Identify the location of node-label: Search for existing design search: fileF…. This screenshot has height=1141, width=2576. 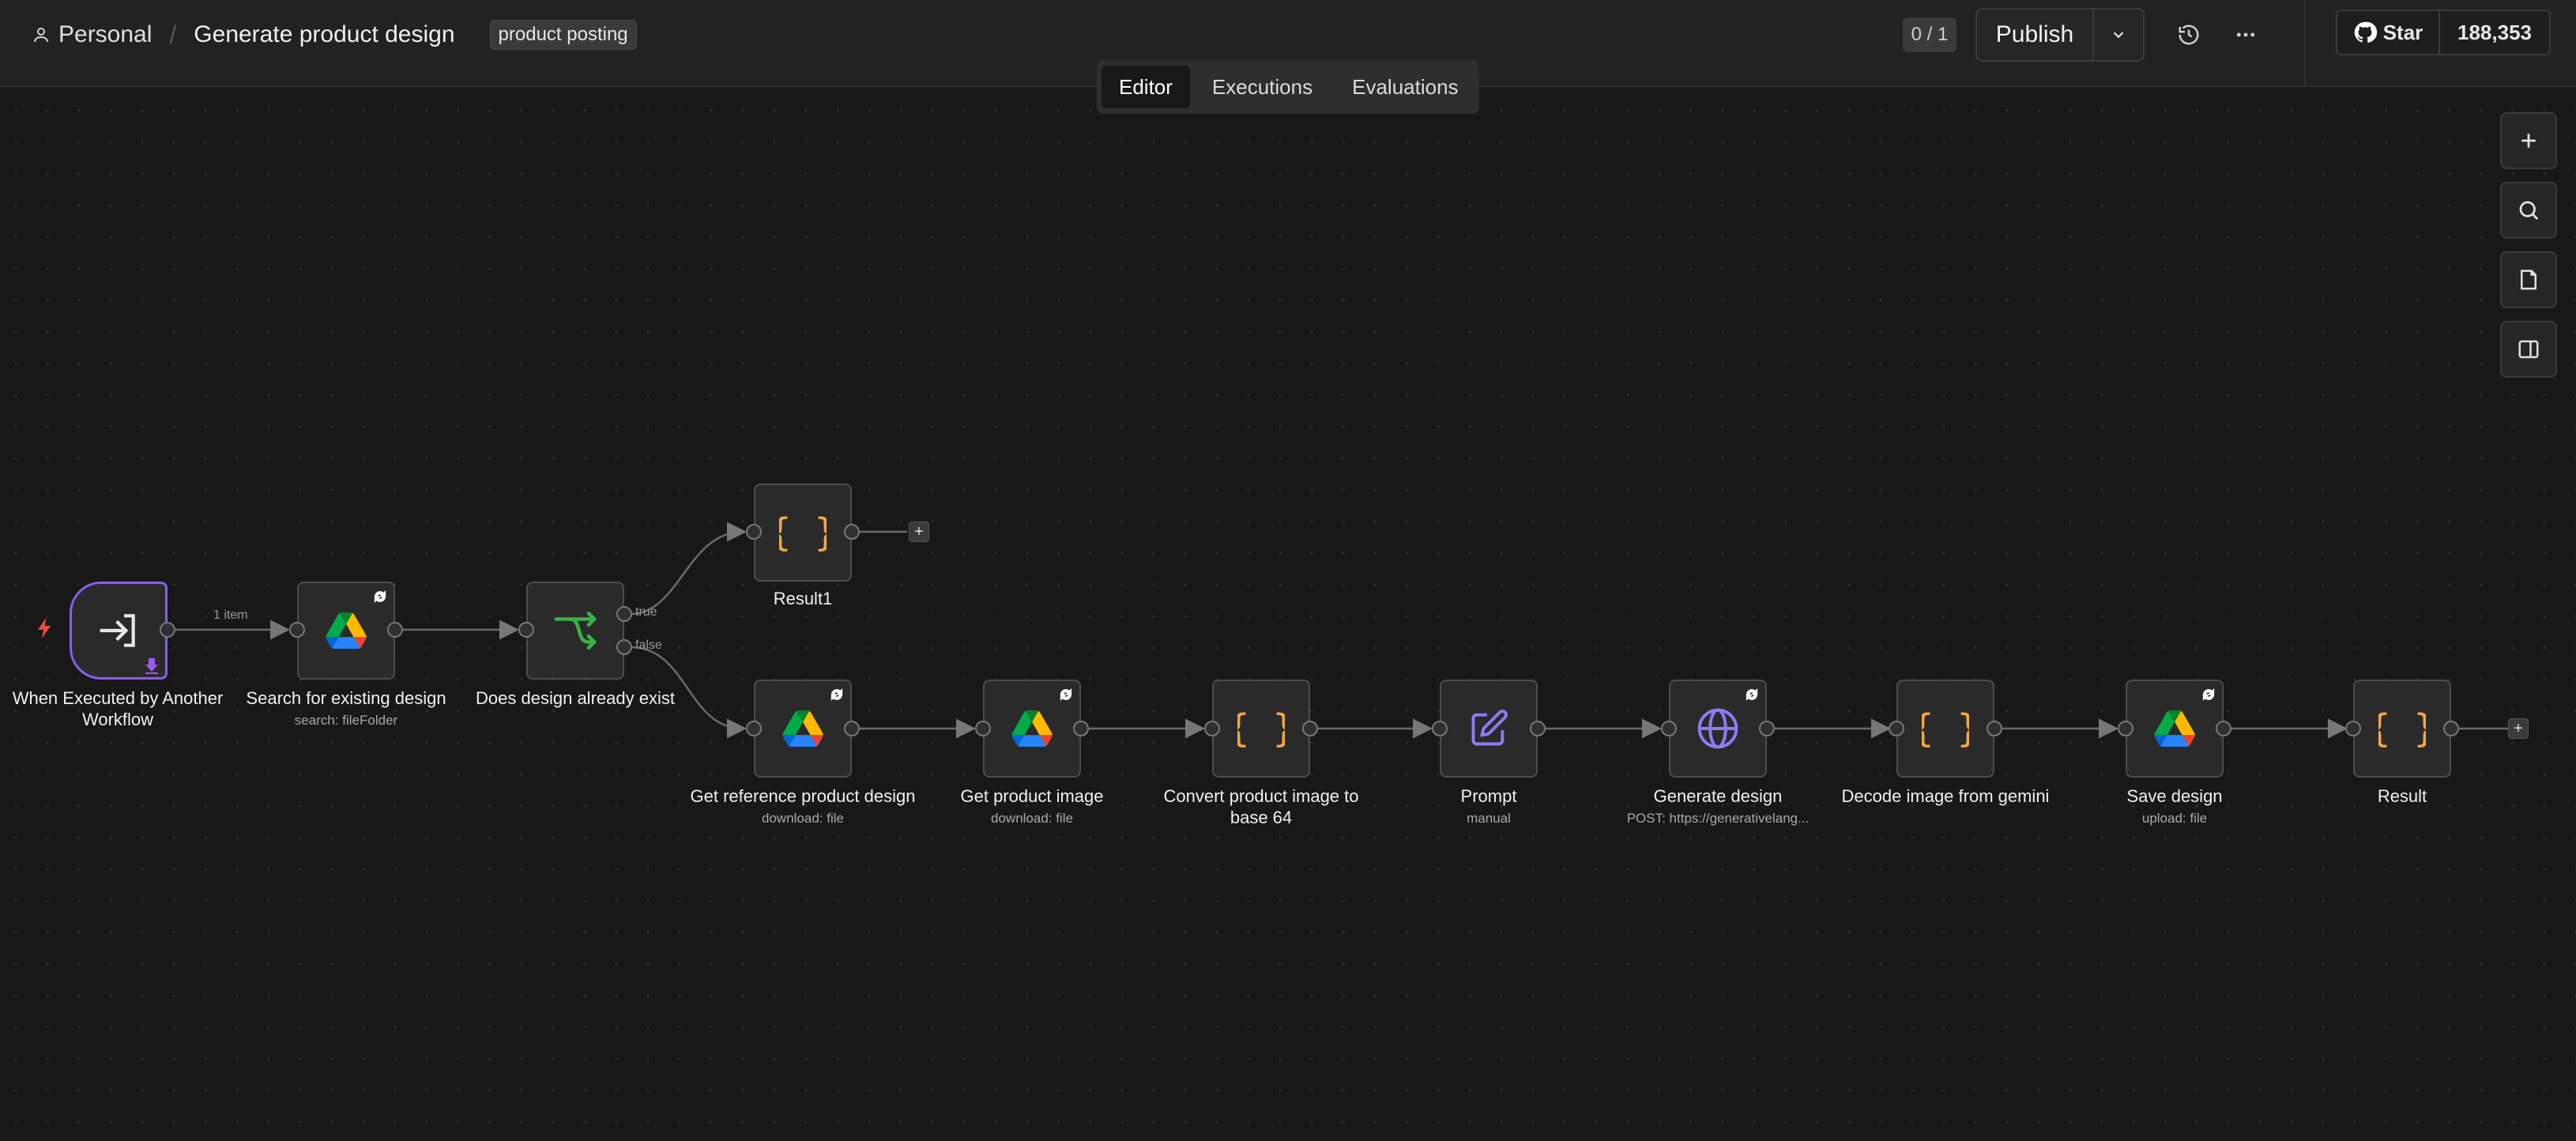
(346, 708).